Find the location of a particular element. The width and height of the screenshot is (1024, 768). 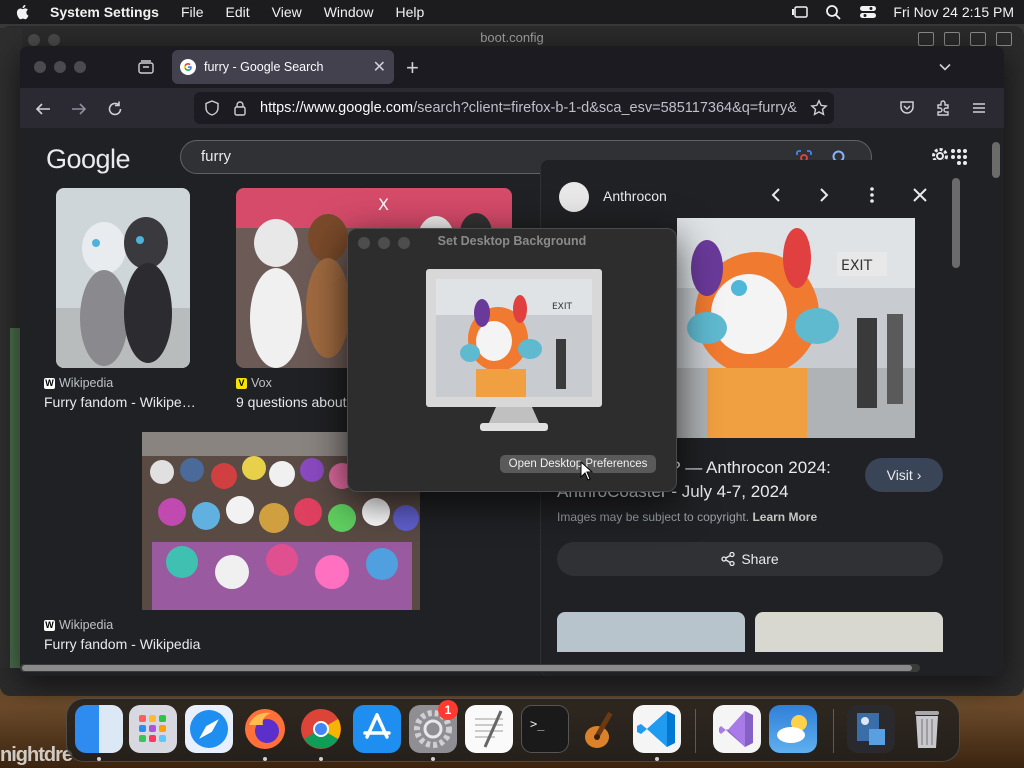

menu-app-name: System Settings is located at coordinates (104, 12).